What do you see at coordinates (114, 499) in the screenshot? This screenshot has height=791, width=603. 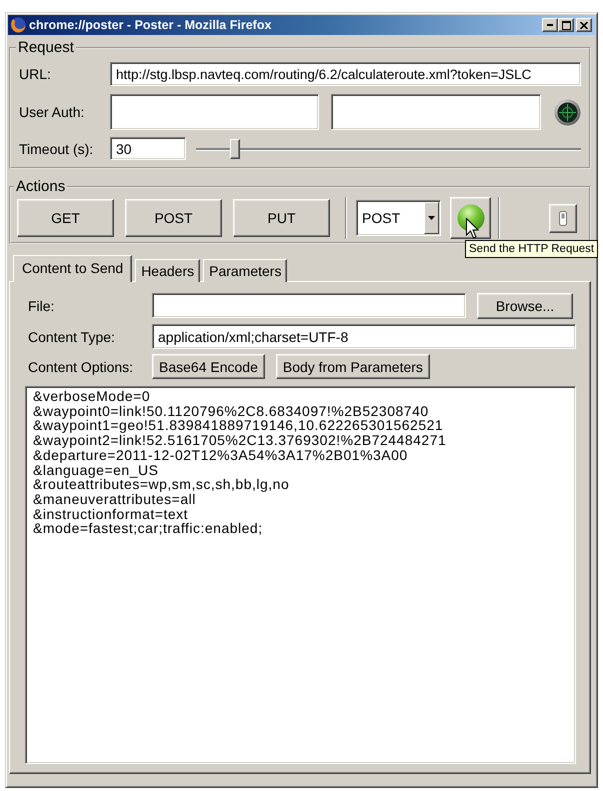 I see `text-line: &maneuverattributes=all` at bounding box center [114, 499].